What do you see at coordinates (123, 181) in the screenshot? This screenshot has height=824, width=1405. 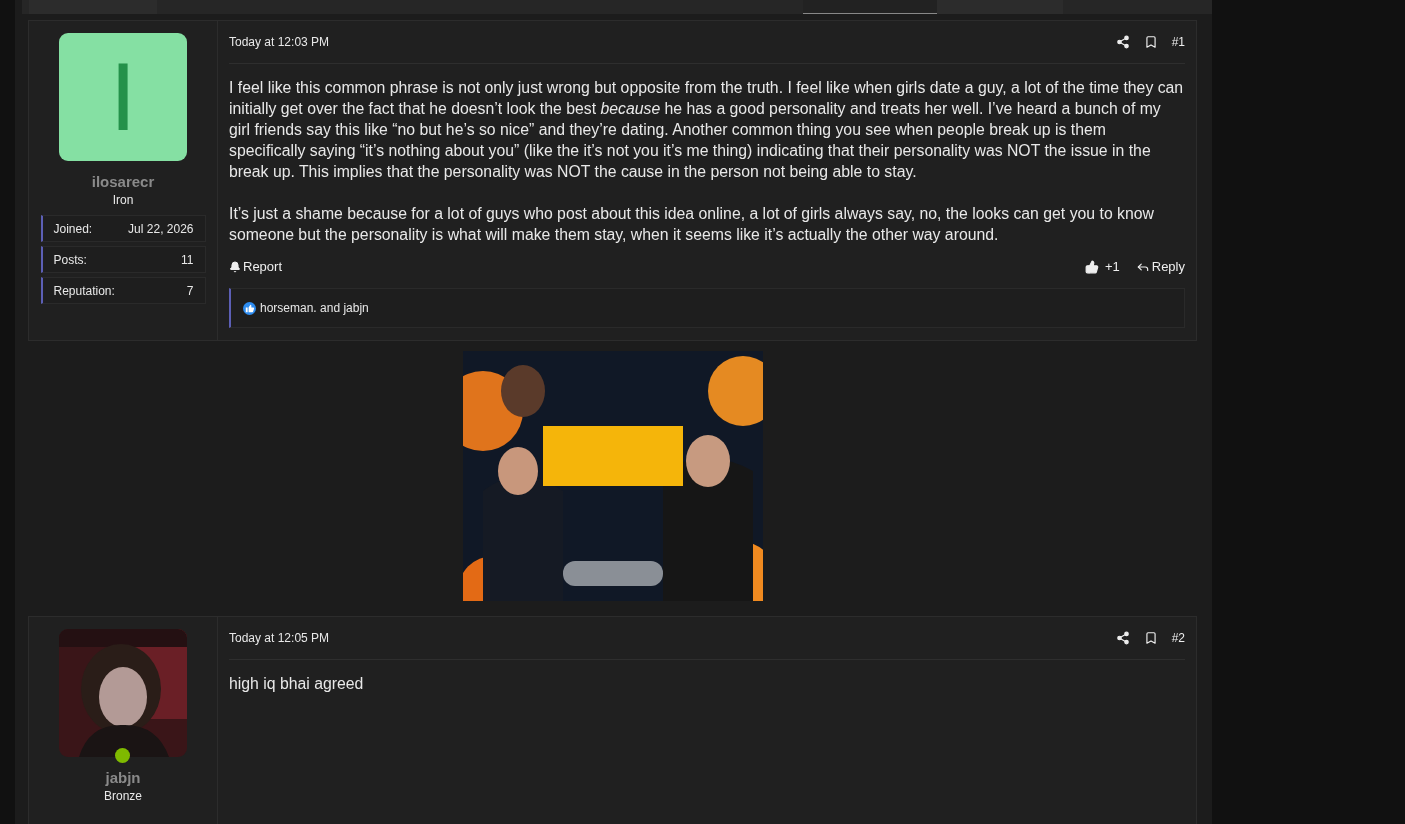 I see `username: ilosarecr` at bounding box center [123, 181].